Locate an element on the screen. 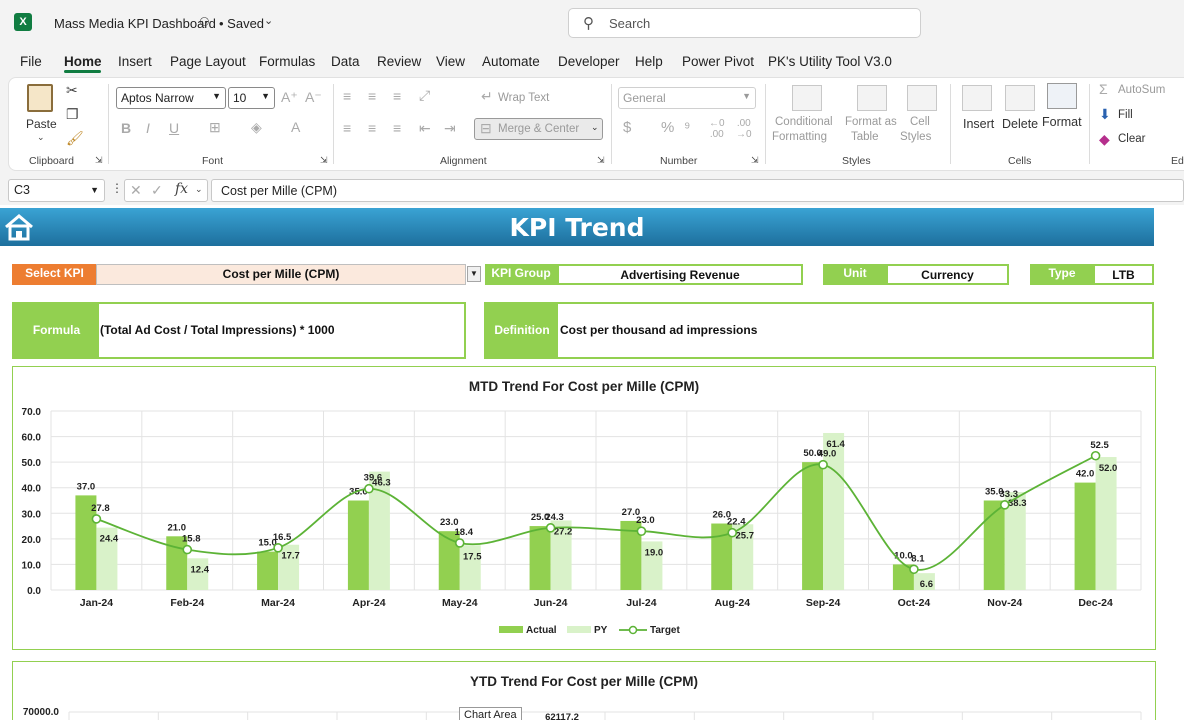 The width and height of the screenshot is (1184, 720). unit-label: Unit is located at coordinates (855, 274).